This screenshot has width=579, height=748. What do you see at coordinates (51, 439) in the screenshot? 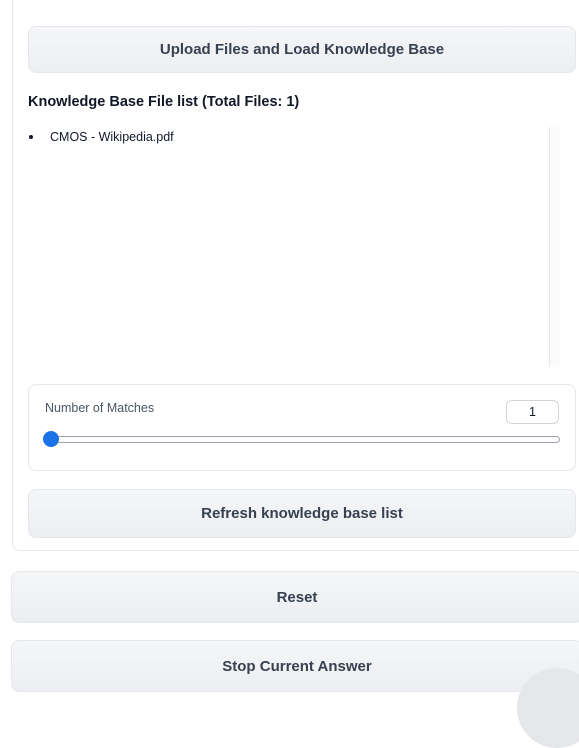
I see `number-of-matches-slider-thumb` at bounding box center [51, 439].